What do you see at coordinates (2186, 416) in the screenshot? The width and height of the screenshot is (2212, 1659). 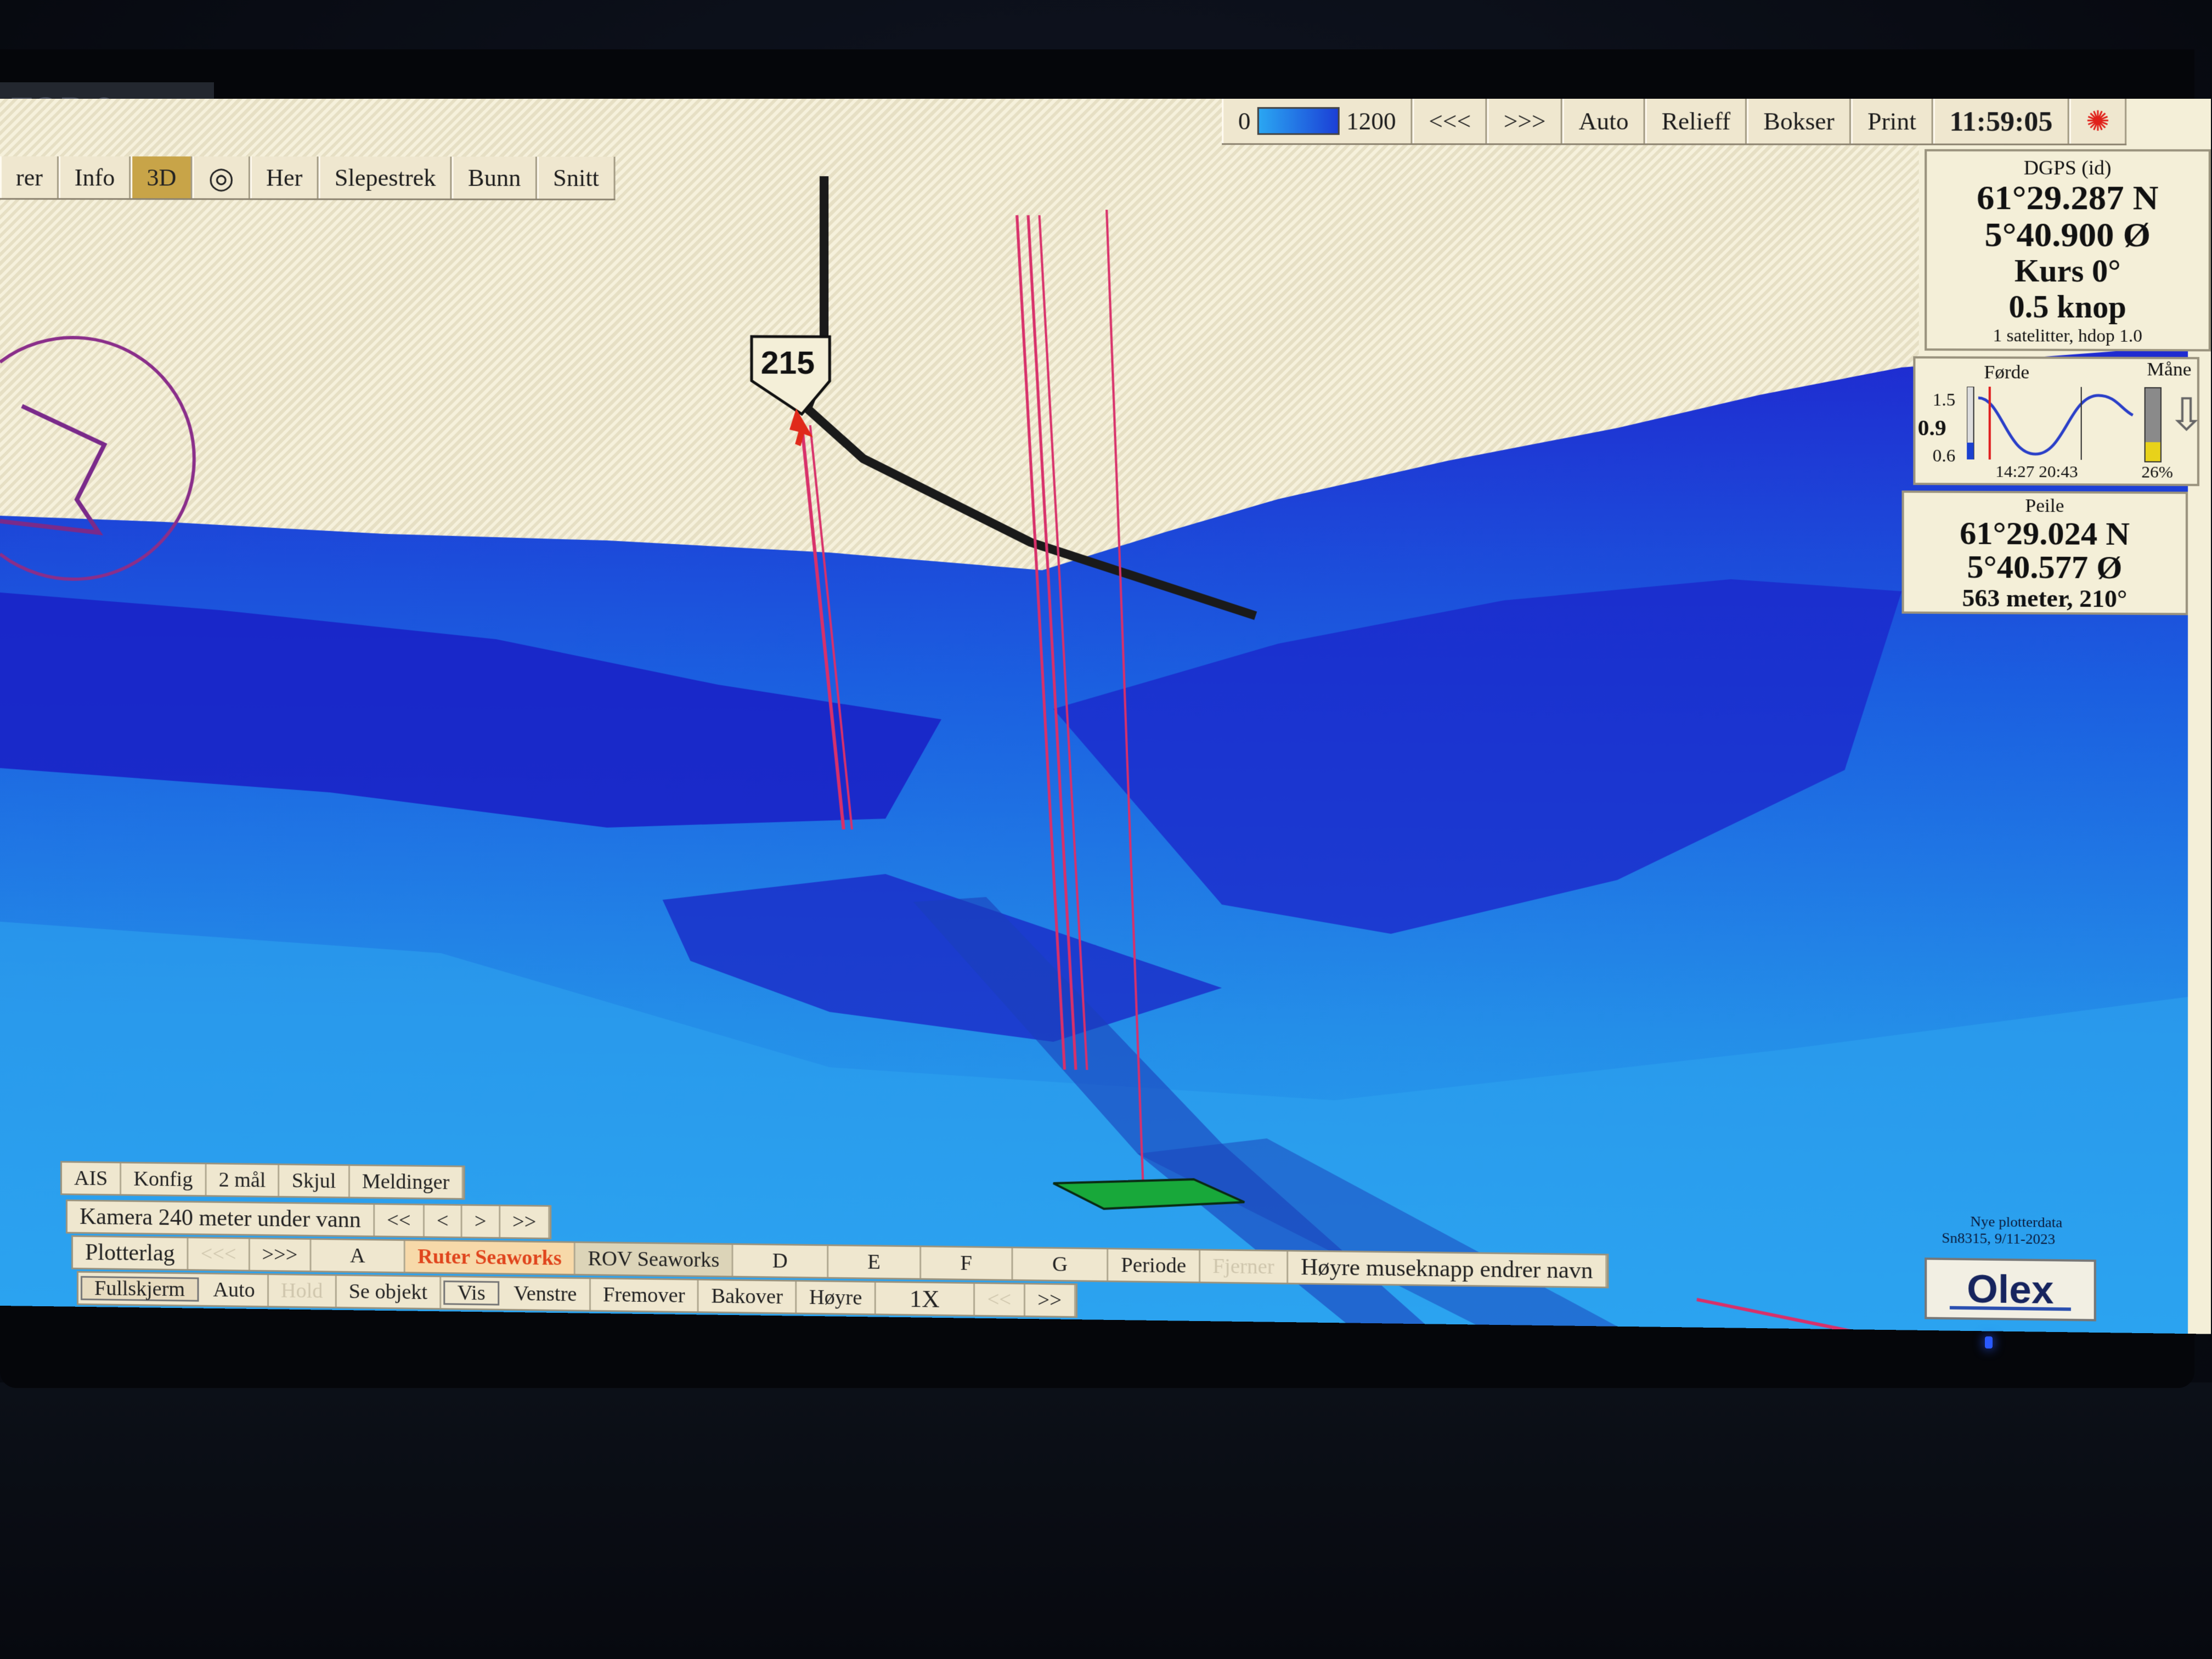 I see `down-arrow-icon: ⇩` at bounding box center [2186, 416].